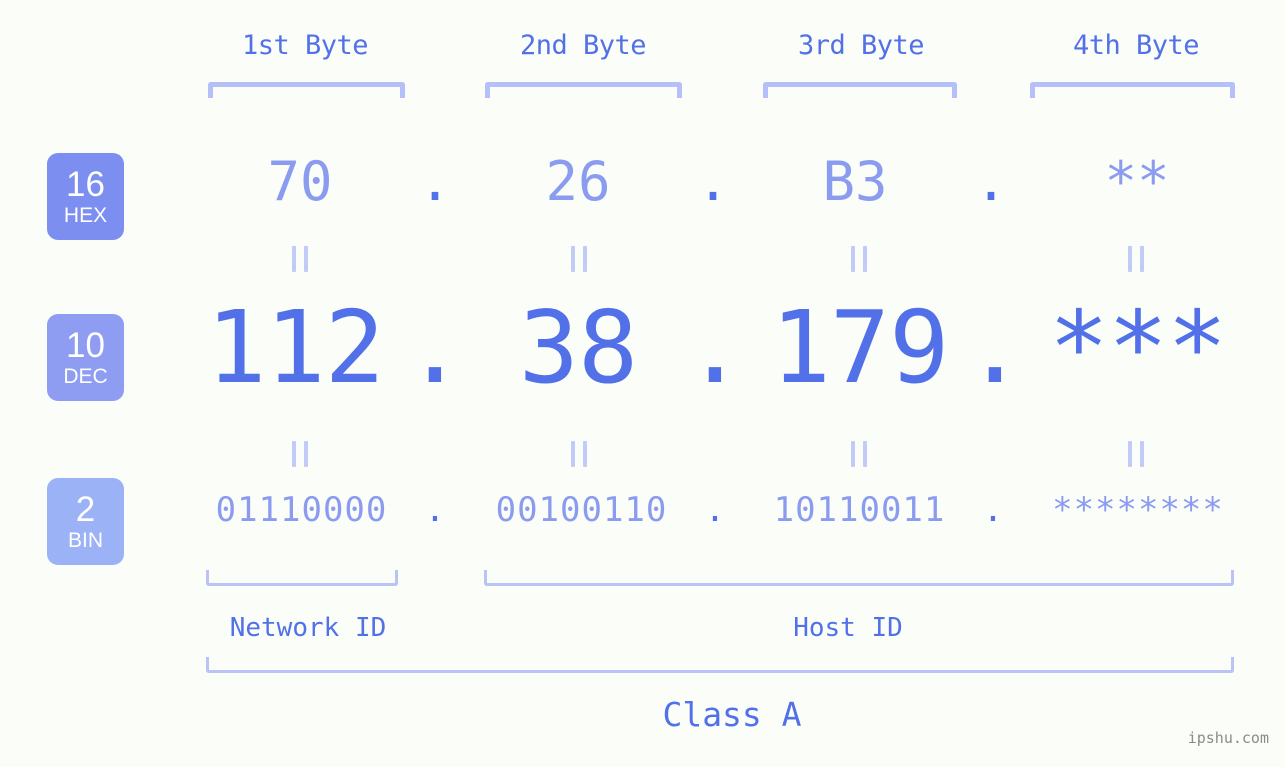 This screenshot has width=1285, height=767. What do you see at coordinates (1136, 45) in the screenshot?
I see `byte-header-label-4: 4th Byte` at bounding box center [1136, 45].